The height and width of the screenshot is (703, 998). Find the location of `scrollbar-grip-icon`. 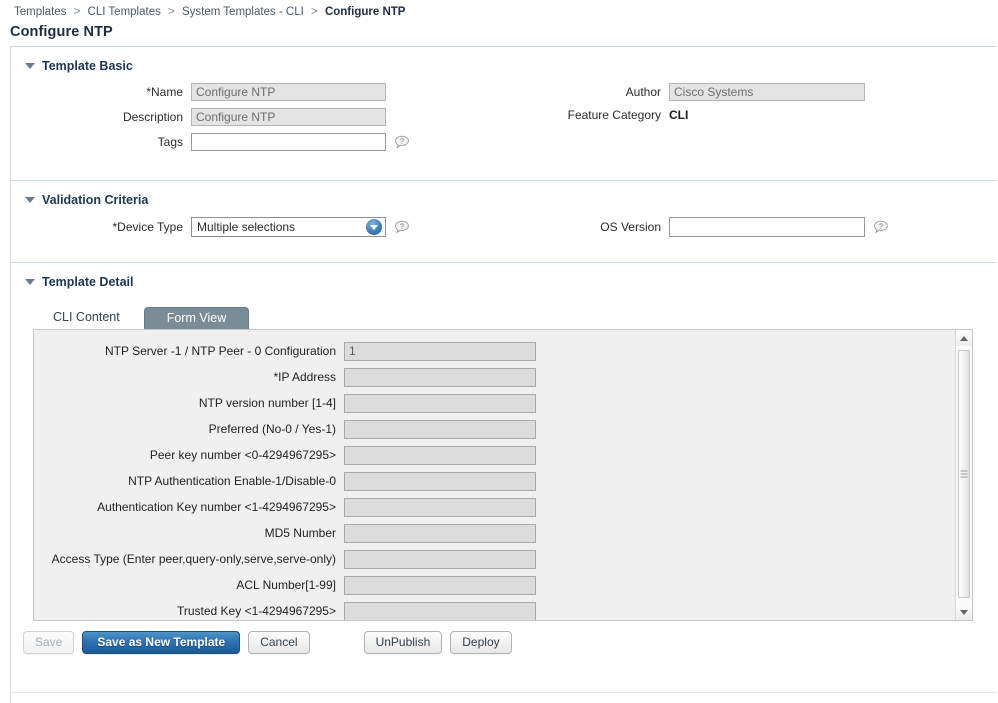

scrollbar-grip-icon is located at coordinates (964, 474).